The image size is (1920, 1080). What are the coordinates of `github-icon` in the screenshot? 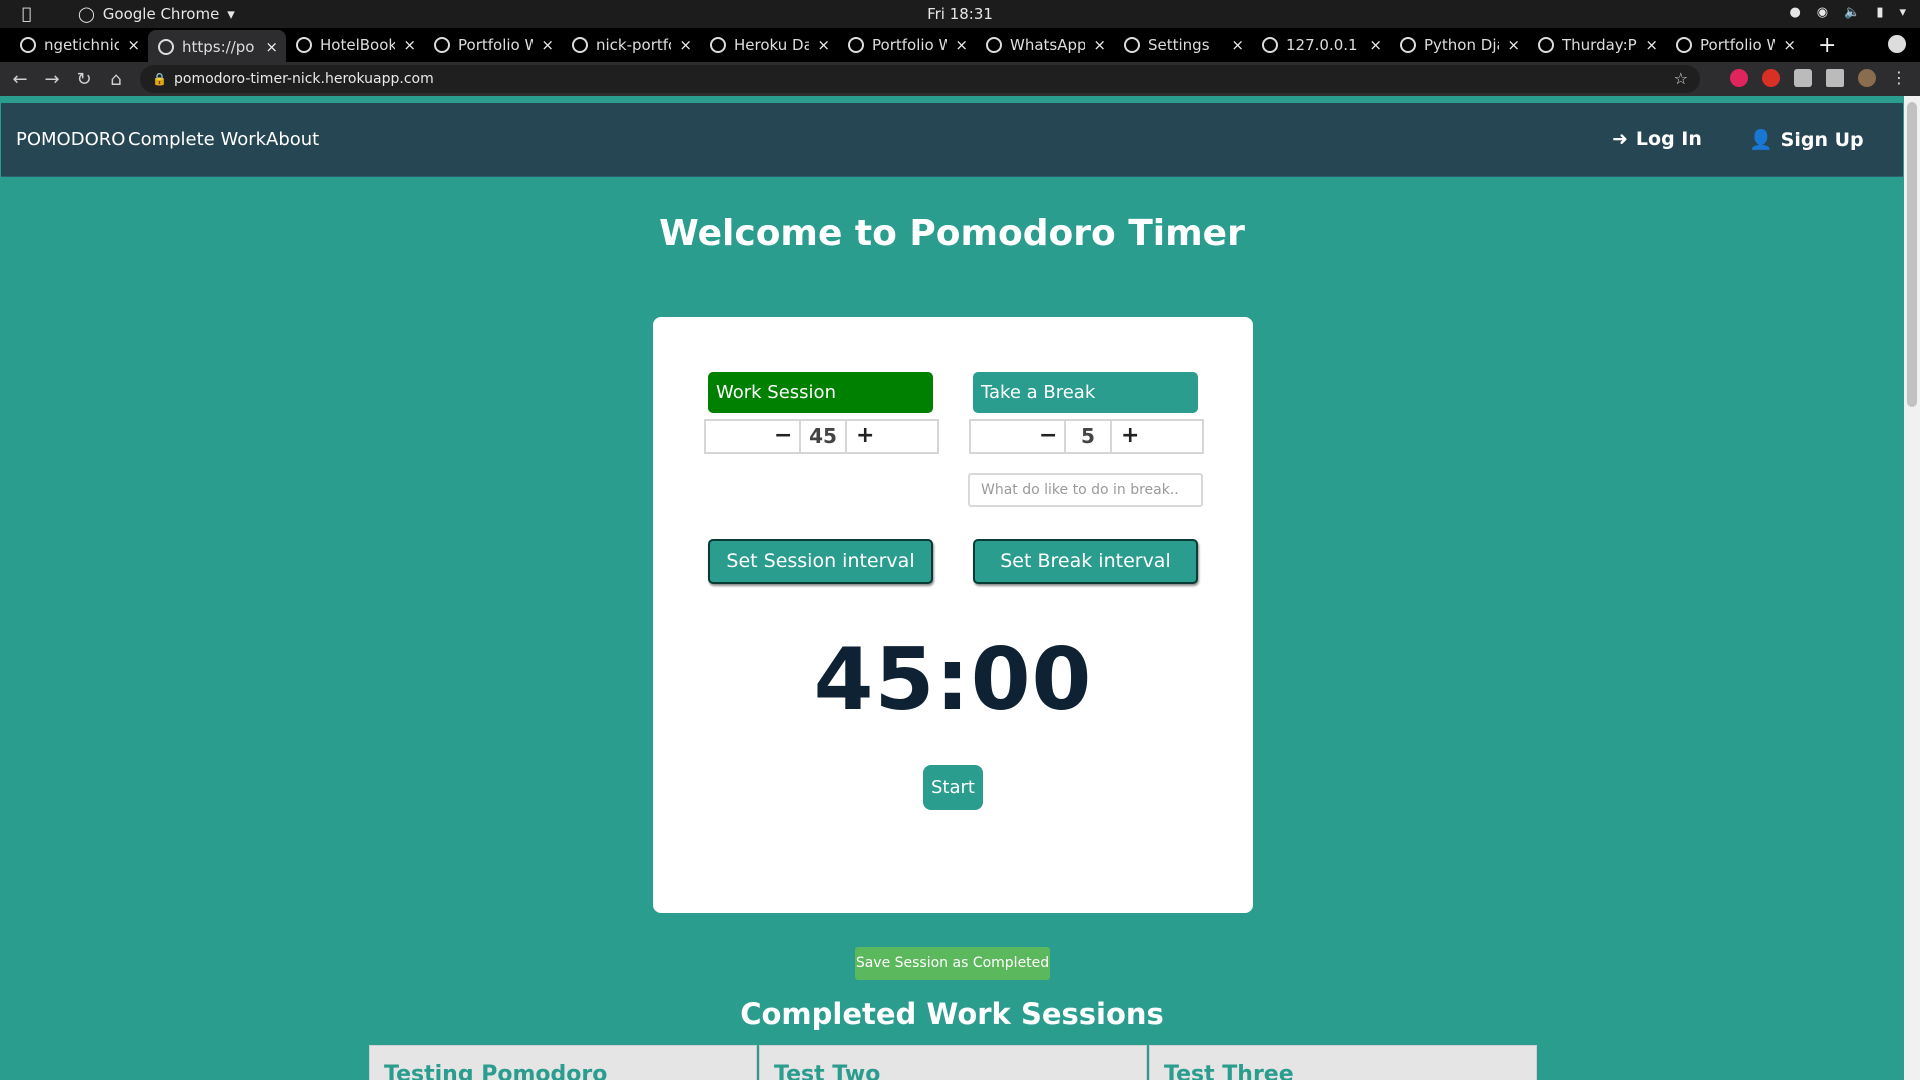 It's located at (28, 45).